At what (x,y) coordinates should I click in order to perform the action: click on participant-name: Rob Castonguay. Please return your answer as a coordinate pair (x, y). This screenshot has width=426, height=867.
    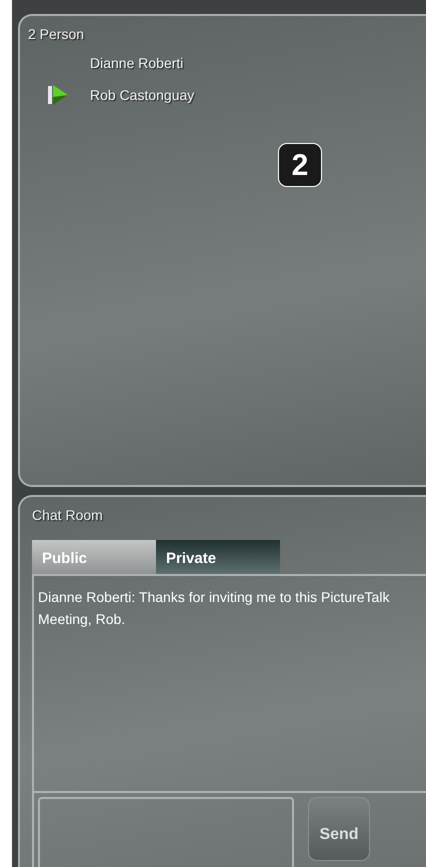
    Looking at the image, I should click on (142, 95).